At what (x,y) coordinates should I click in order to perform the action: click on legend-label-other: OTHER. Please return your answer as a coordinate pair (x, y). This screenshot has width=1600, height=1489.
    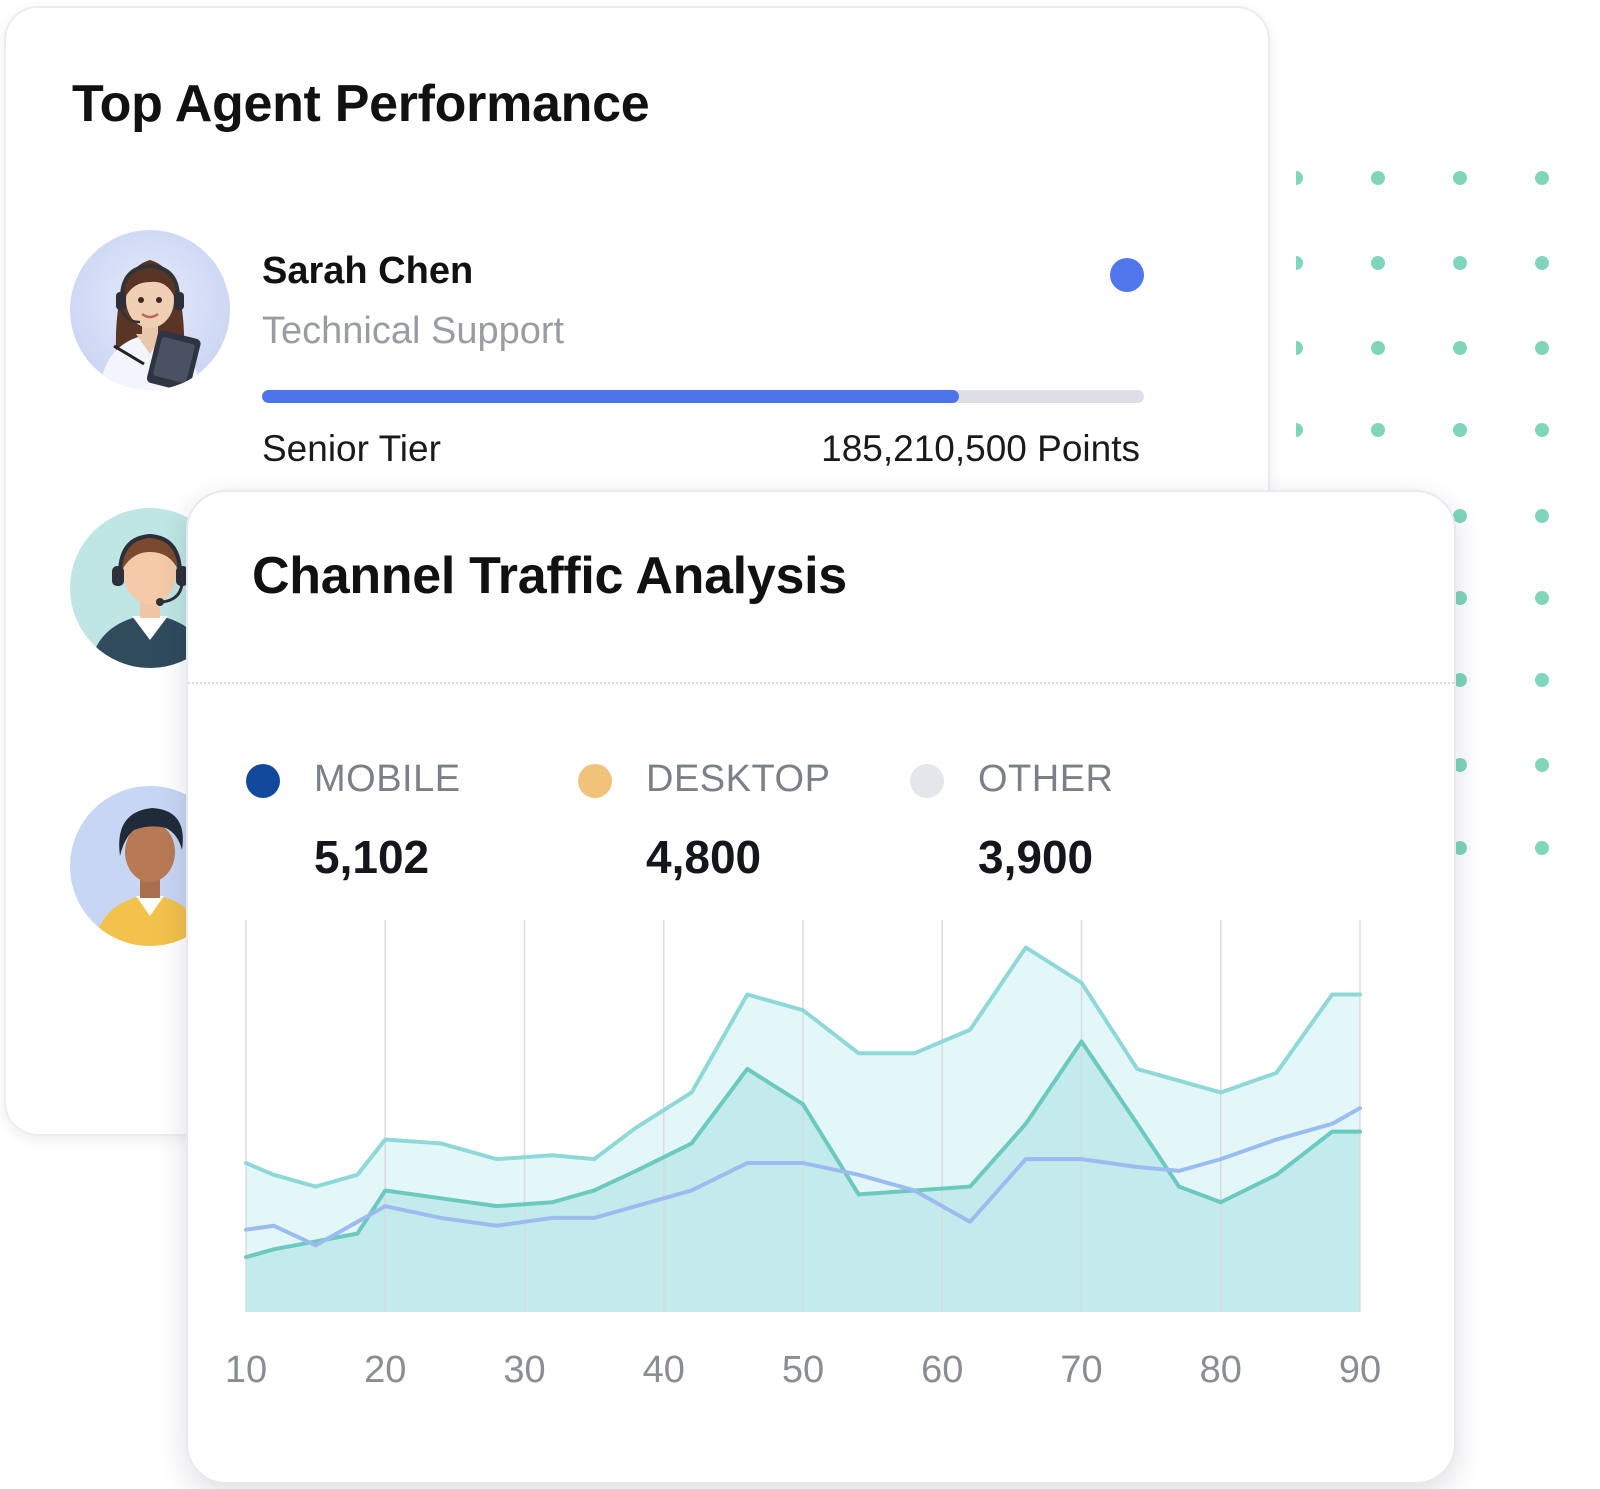
    Looking at the image, I should click on (1046, 779).